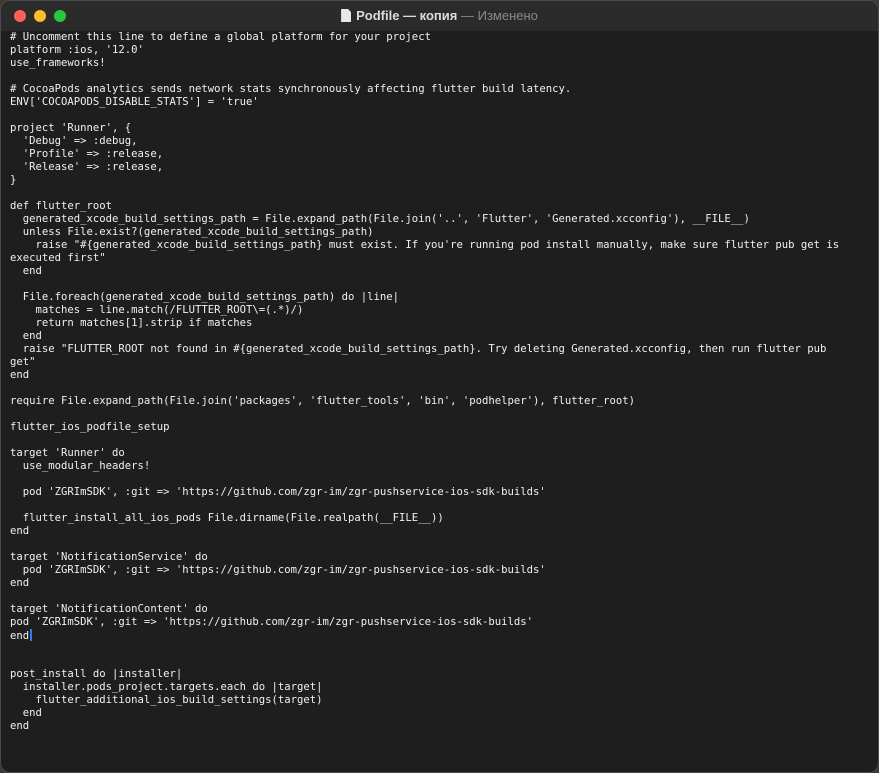 Image resolution: width=879 pixels, height=773 pixels. Describe the element at coordinates (444, 128) in the screenshot. I see `code-line: project 'Runner', {` at that location.